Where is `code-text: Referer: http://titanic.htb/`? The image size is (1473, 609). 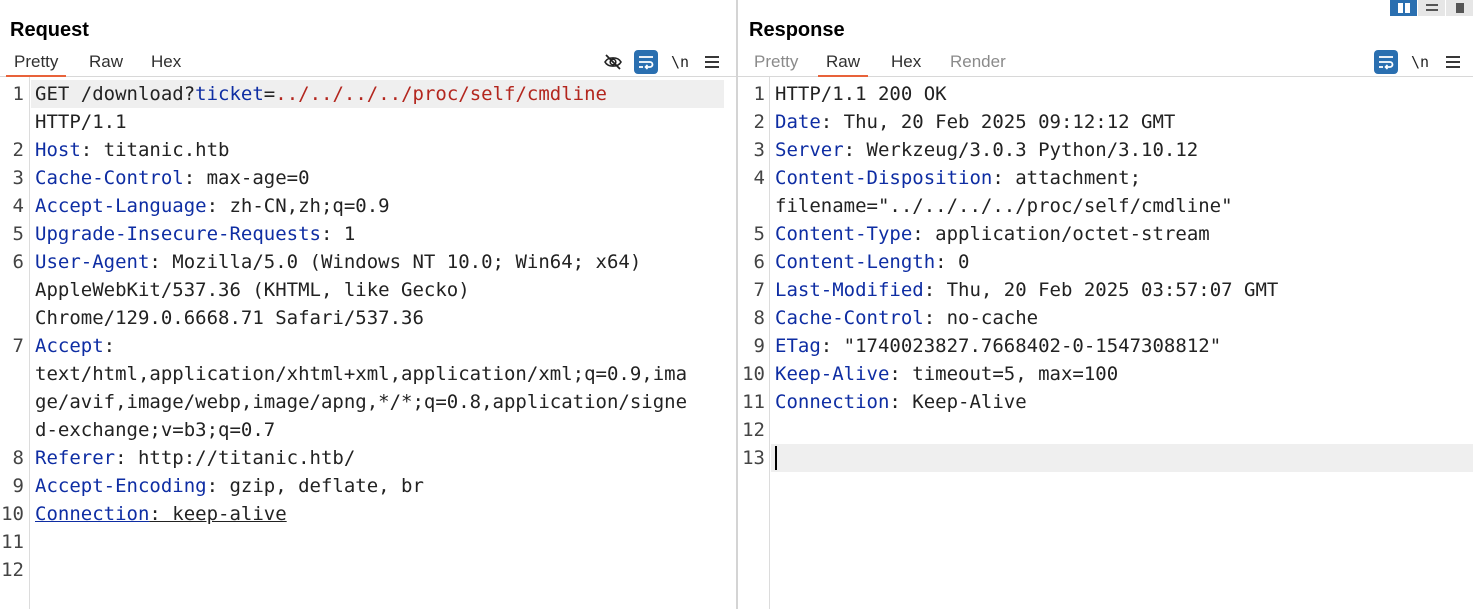 code-text: Referer: http://titanic.htb/ is located at coordinates (195, 458).